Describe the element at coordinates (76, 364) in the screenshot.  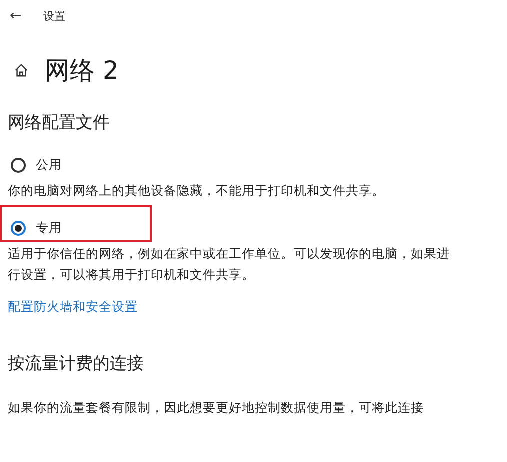
I see `section-heading: 按流量计费的连接` at that location.